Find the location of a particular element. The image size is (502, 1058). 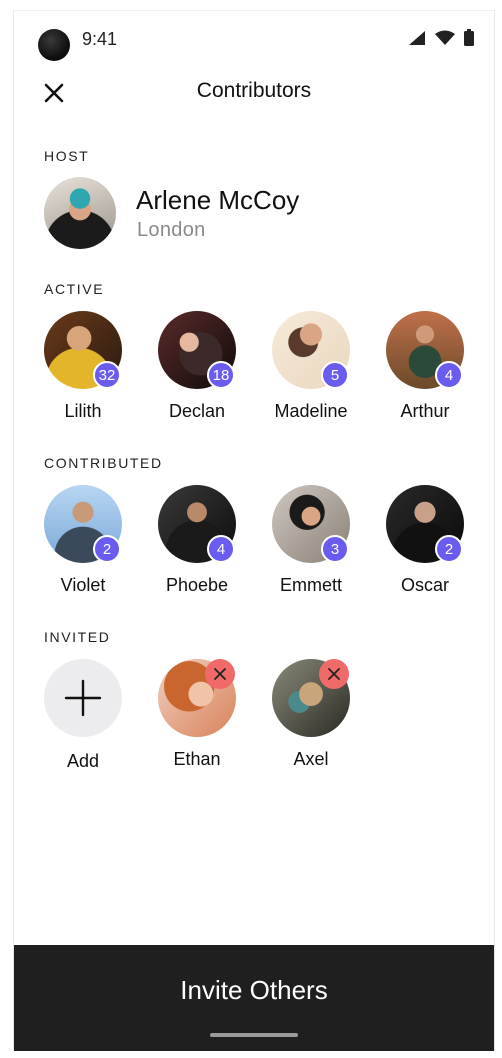

host-row: Arlene McCoy London is located at coordinates (259, 215).